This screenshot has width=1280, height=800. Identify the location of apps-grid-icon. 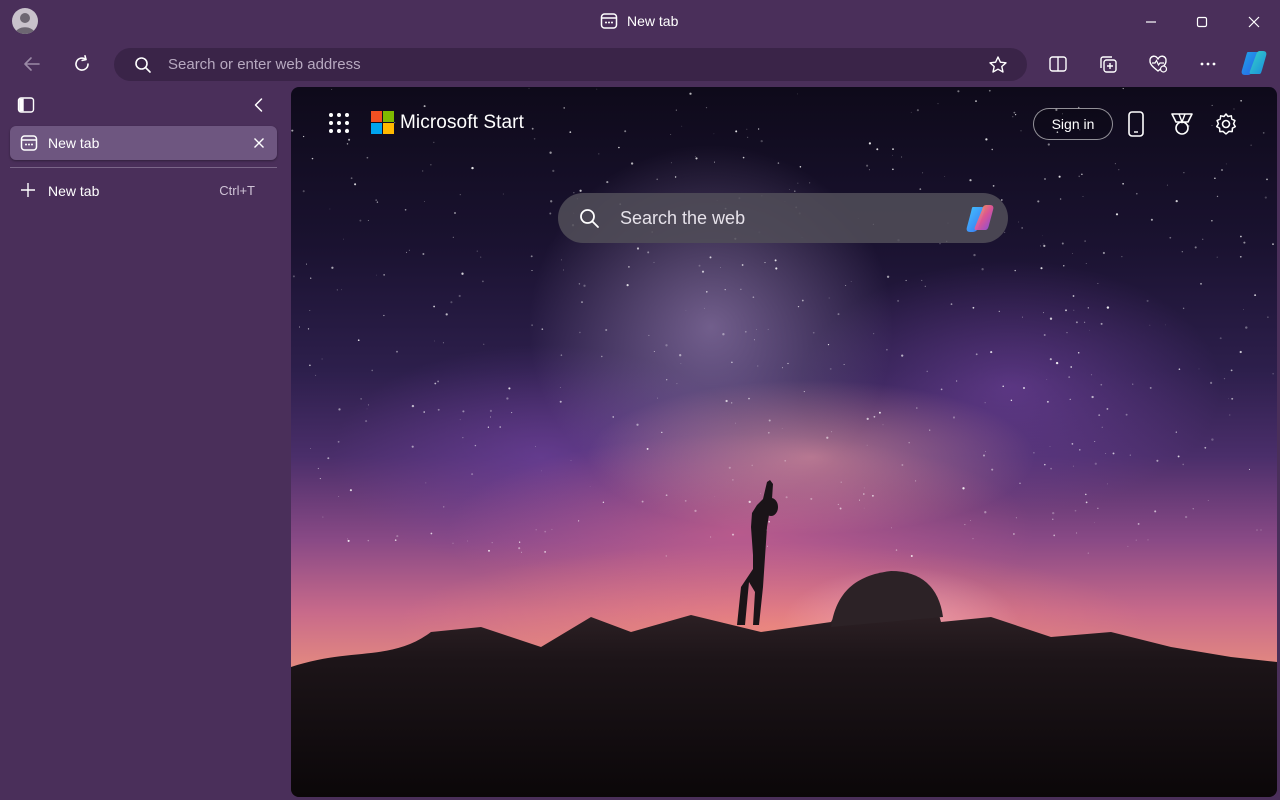
(339, 123).